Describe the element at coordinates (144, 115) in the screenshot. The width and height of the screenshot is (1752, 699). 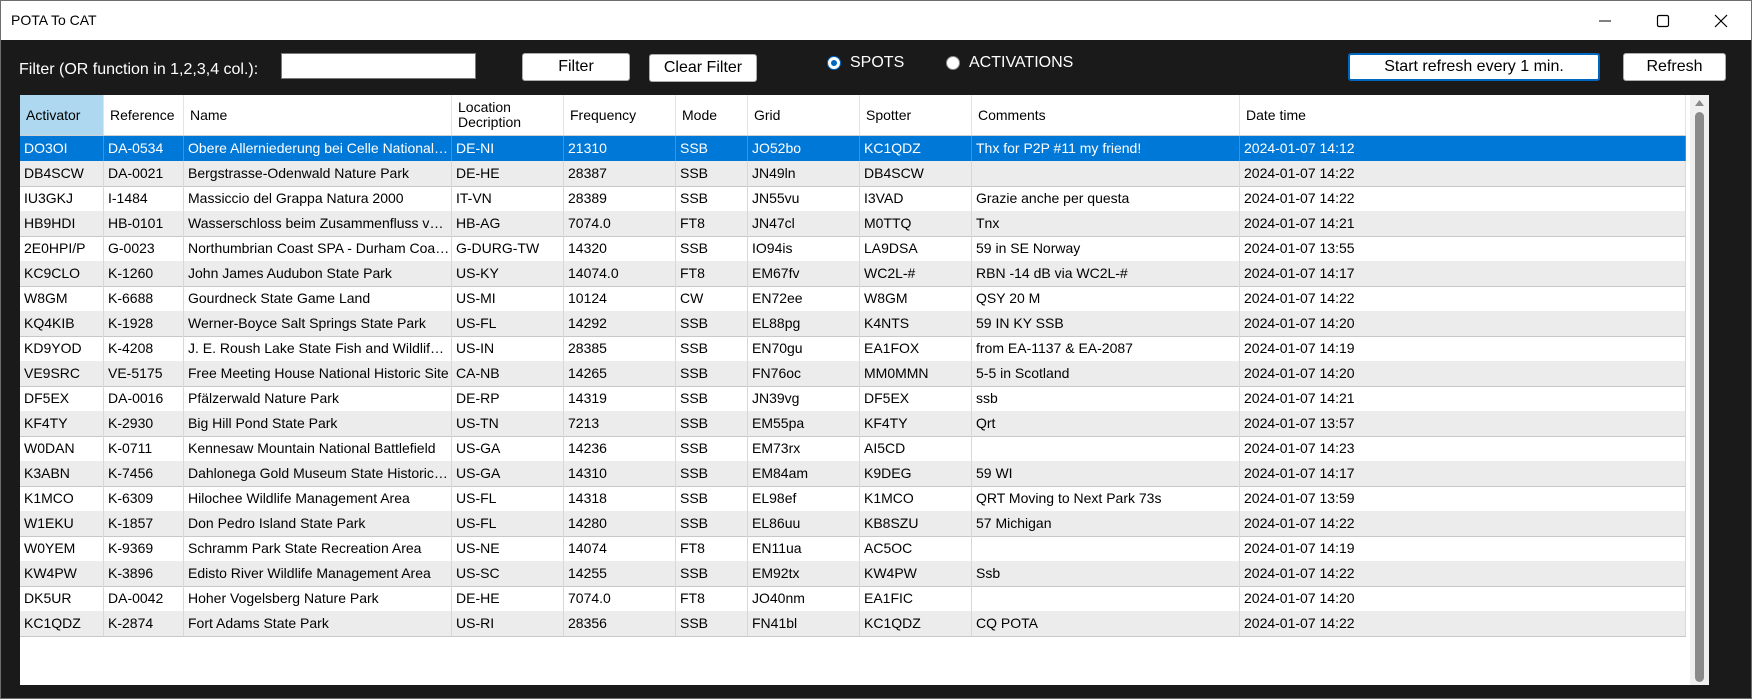
I see `column-header-reference: Reference` at that location.